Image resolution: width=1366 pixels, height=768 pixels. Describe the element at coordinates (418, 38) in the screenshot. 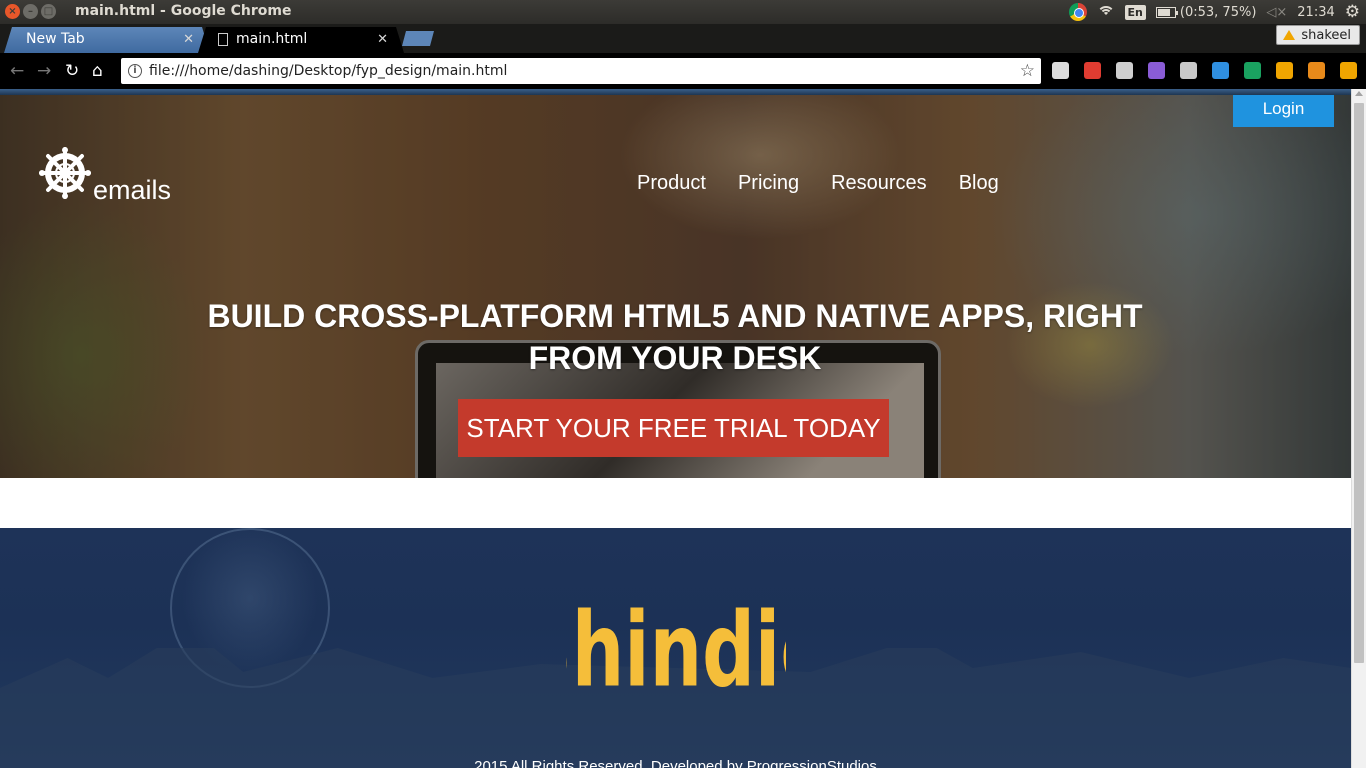

I see `new-tab-button` at that location.